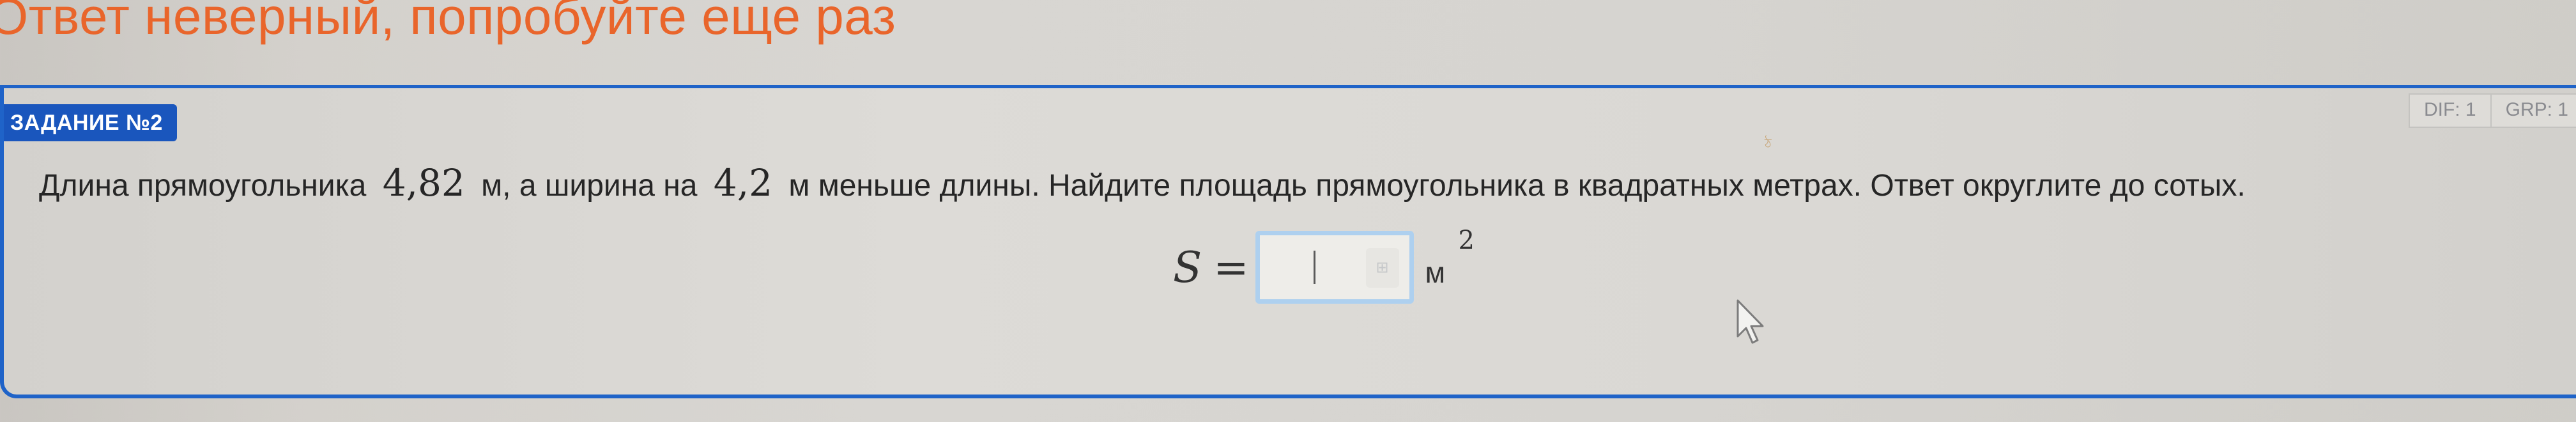 The height and width of the screenshot is (422, 2576). What do you see at coordinates (1334, 267) in the screenshot?
I see `answer-input: ⊞` at bounding box center [1334, 267].